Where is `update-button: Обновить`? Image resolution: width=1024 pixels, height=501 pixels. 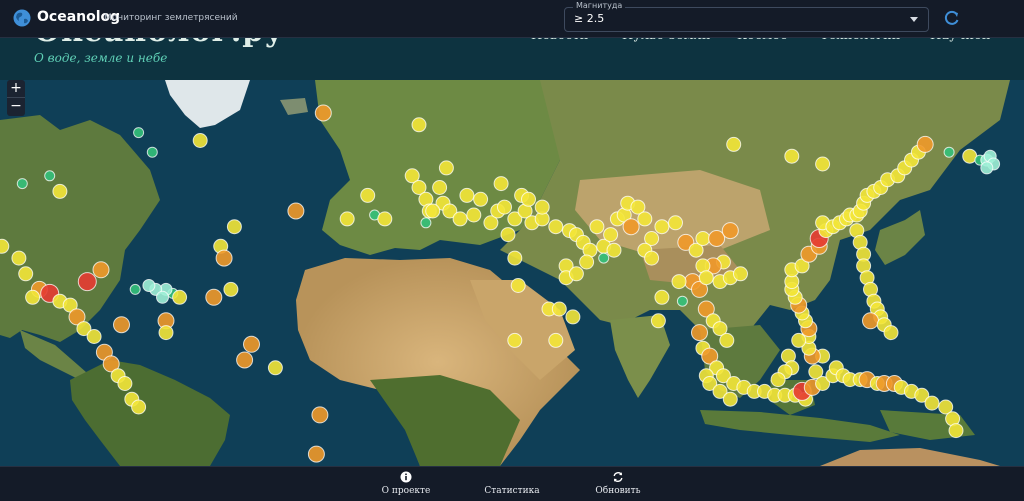 update-button: Обновить is located at coordinates (618, 485).